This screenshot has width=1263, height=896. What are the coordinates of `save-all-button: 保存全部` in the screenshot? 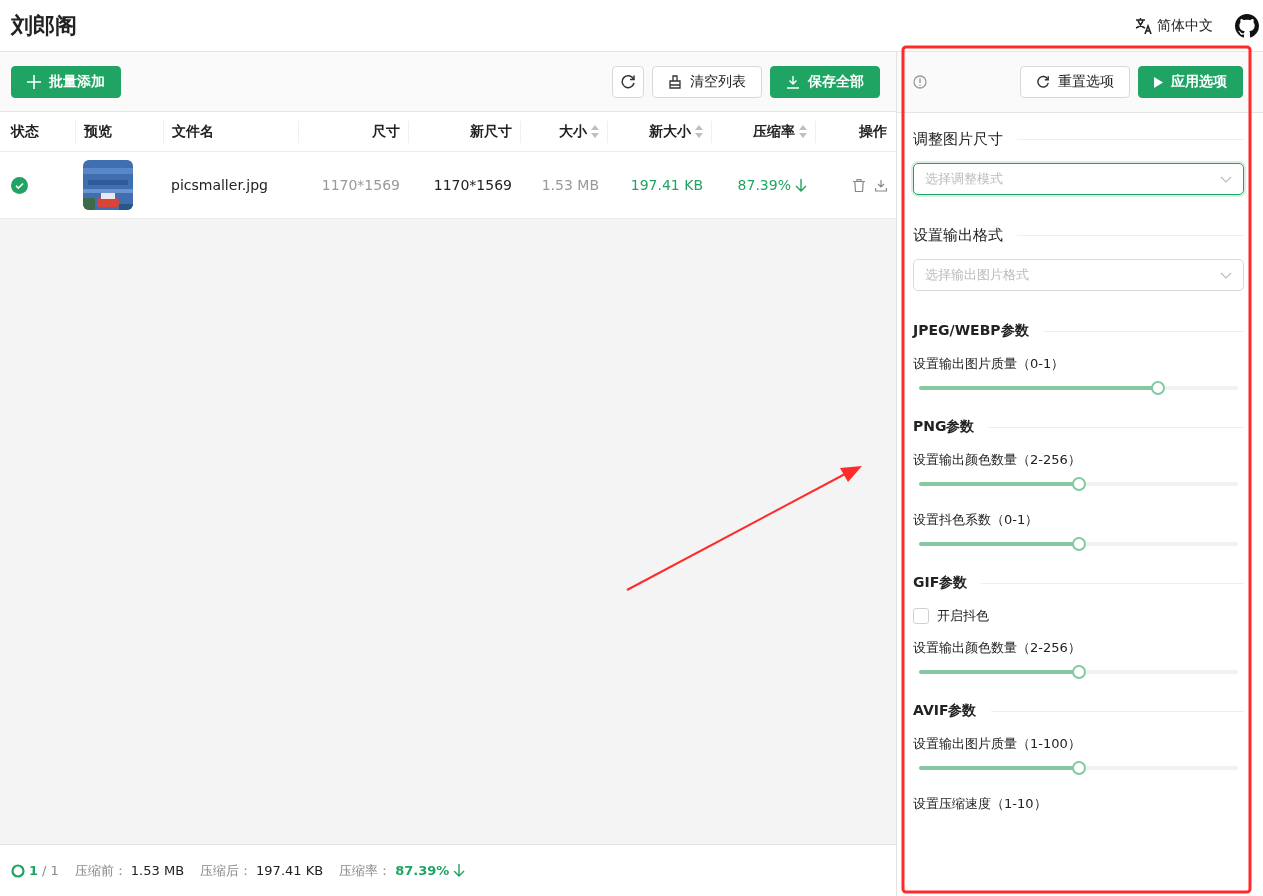 It's located at (825, 81).